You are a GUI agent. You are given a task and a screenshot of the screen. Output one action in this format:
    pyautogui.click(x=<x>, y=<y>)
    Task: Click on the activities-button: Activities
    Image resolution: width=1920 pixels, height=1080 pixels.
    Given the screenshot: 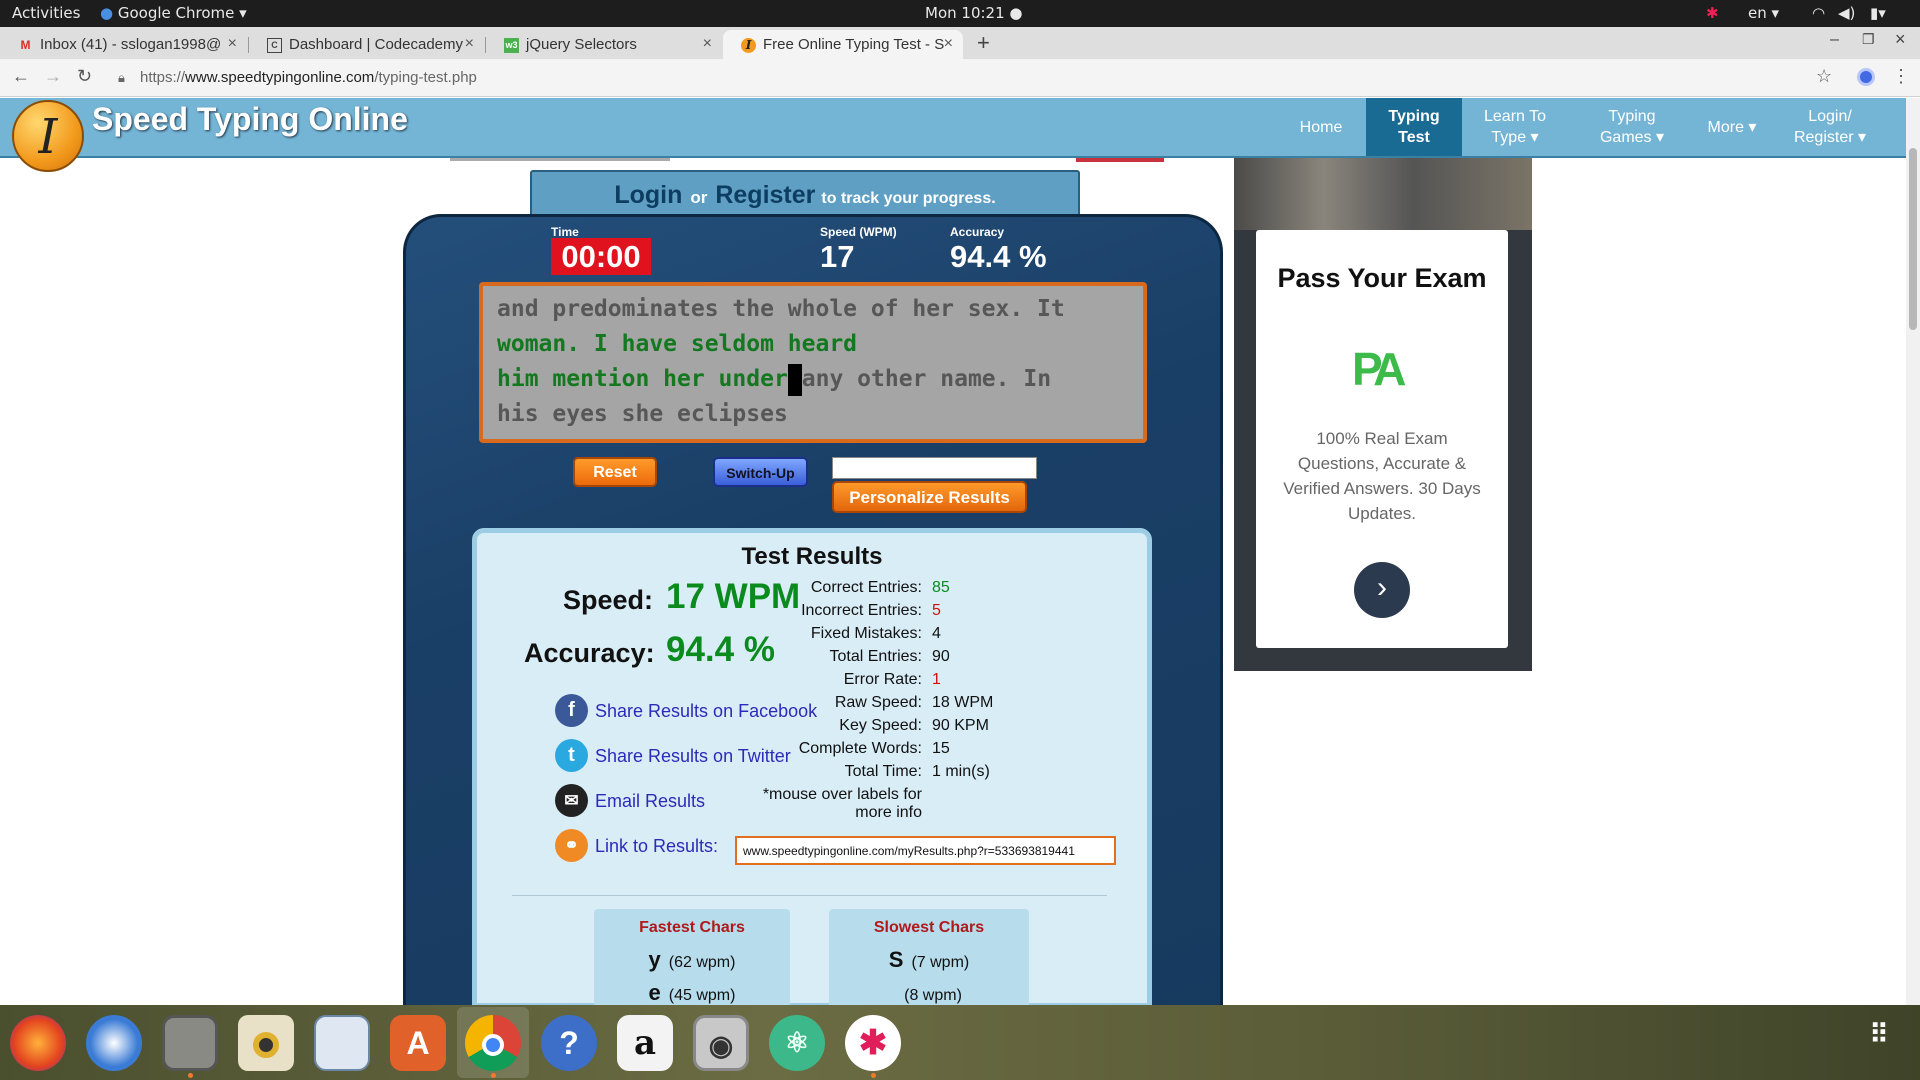 What is the action you would take?
    pyautogui.click(x=46, y=13)
    